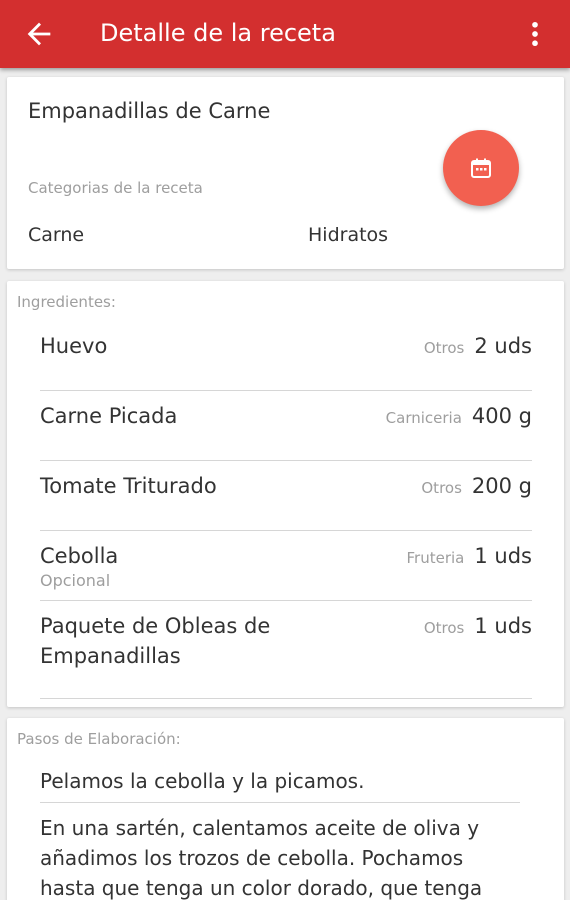 The height and width of the screenshot is (900, 570). What do you see at coordinates (218, 33) in the screenshot?
I see `page-title: Detalle de la receta` at bounding box center [218, 33].